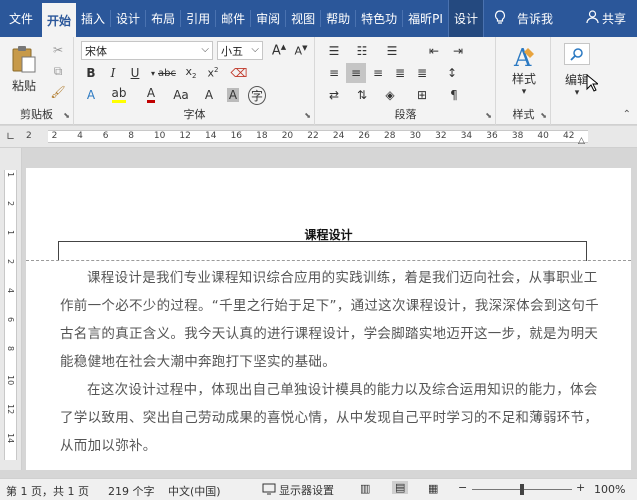 This screenshot has width=637, height=500. Describe the element at coordinates (151, 95) in the screenshot. I see `font-color-button: A` at that location.